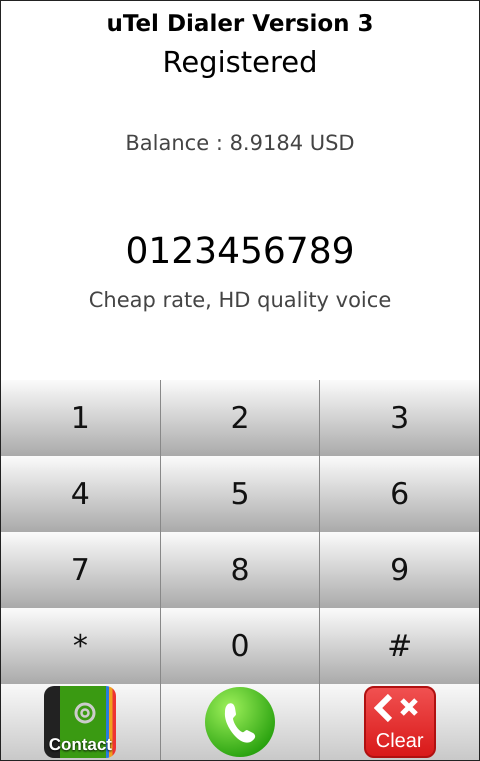 This screenshot has width=480, height=761. What do you see at coordinates (240, 300) in the screenshot?
I see `tagline: Cheap rate, HD quality voice` at bounding box center [240, 300].